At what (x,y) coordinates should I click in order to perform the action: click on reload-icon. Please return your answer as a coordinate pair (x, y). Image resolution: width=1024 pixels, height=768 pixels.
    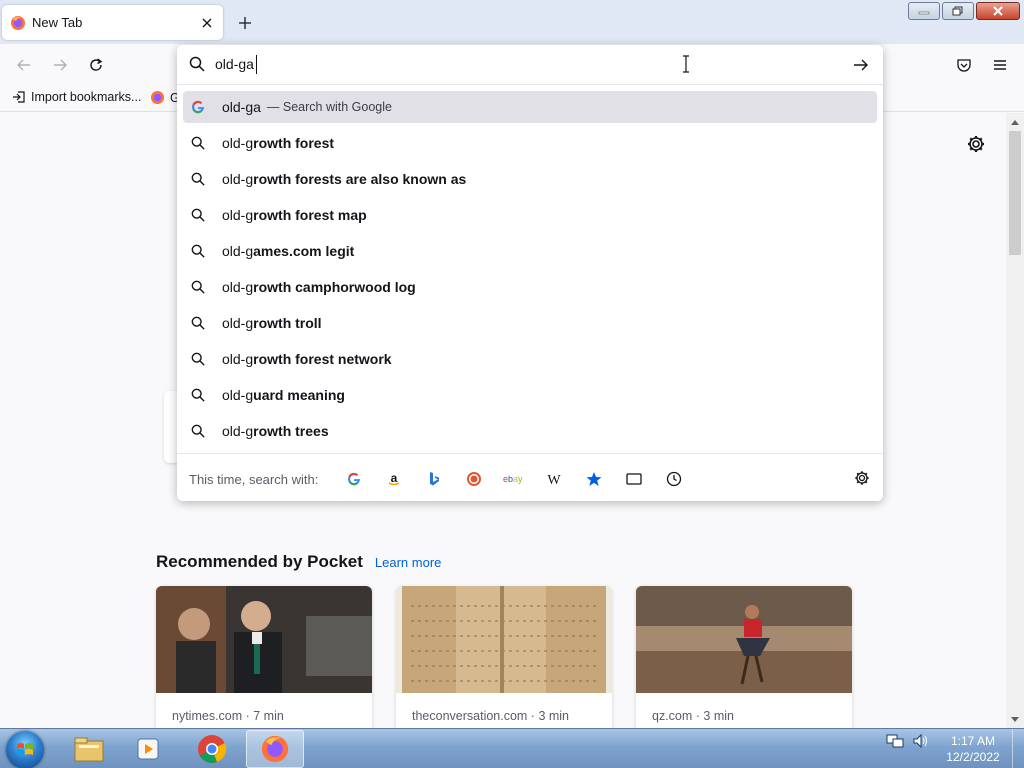
    Looking at the image, I should click on (96, 64).